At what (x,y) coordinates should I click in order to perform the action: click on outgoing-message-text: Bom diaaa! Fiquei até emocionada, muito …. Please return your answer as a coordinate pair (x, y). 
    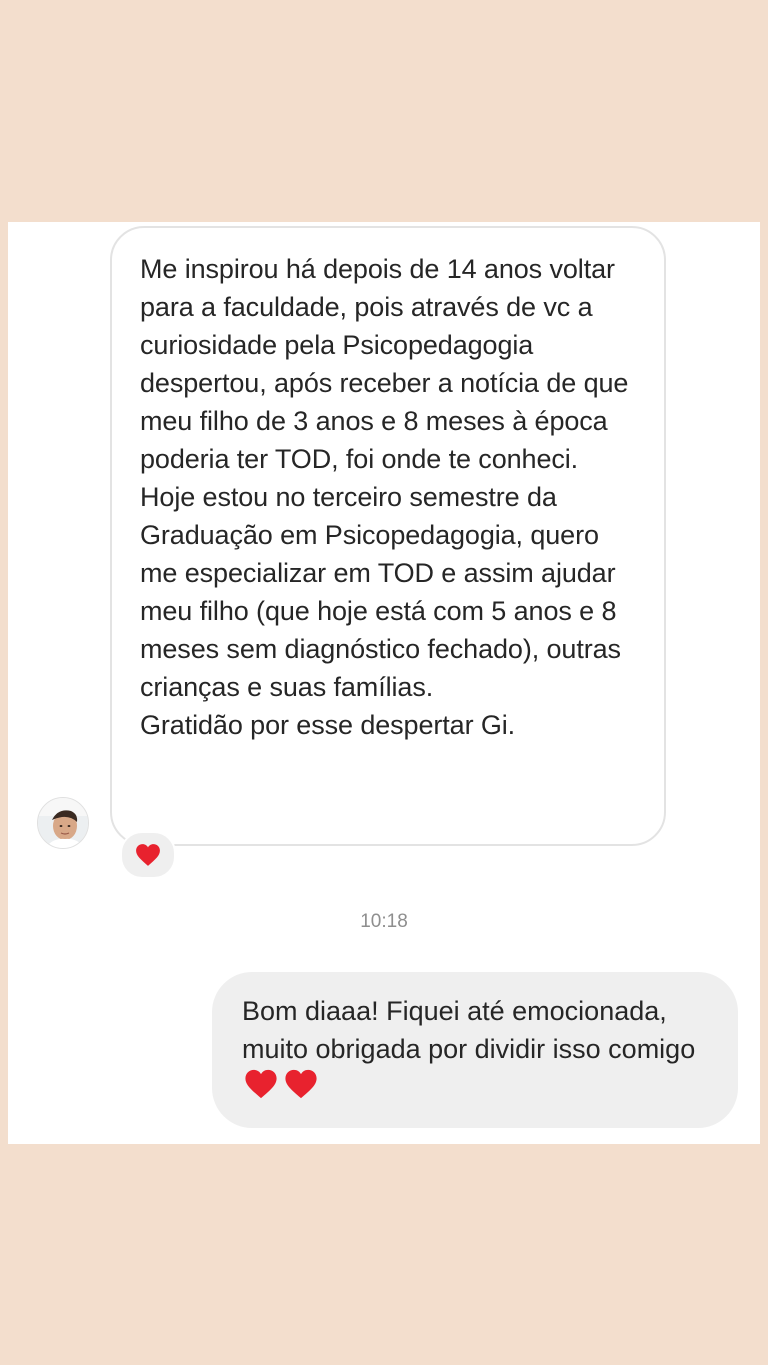
    Looking at the image, I should click on (478, 1051).